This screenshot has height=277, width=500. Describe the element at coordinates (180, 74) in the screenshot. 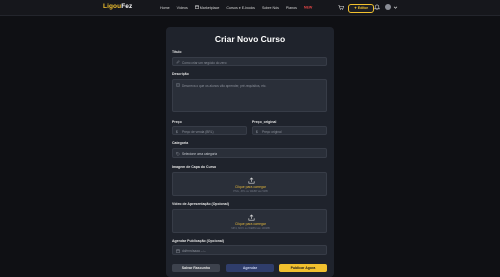

I see `description-label: Descrição` at that location.